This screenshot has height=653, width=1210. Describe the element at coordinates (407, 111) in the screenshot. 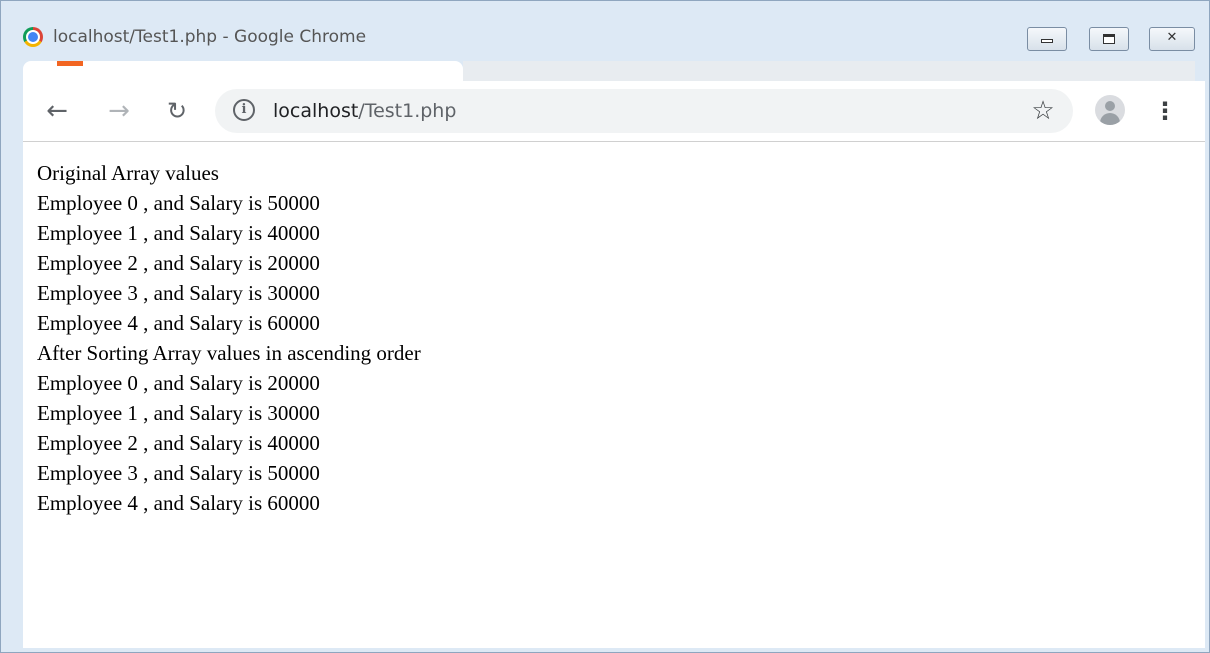

I see `url-path: /Test1.php` at that location.